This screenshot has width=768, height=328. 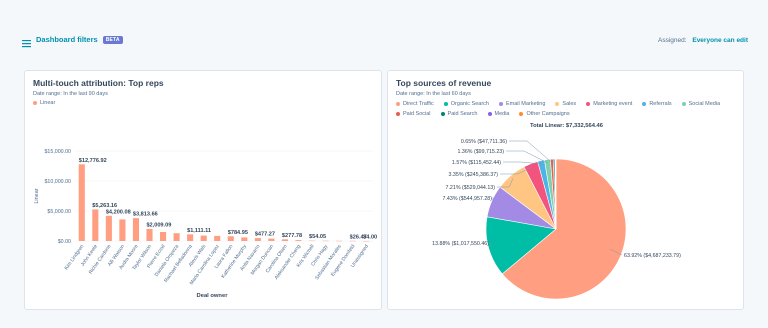 I want to click on x-axis-label: Deal owner, so click(x=213, y=296).